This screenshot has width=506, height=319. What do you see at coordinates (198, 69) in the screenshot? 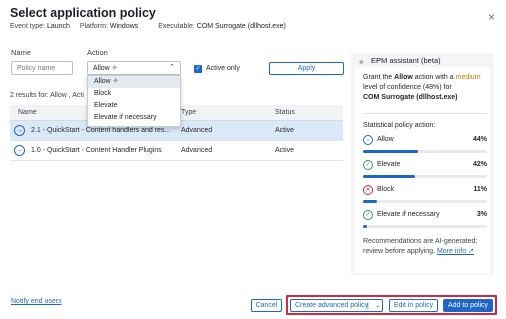
I see `active-only-checkbox: ✓` at bounding box center [198, 69].